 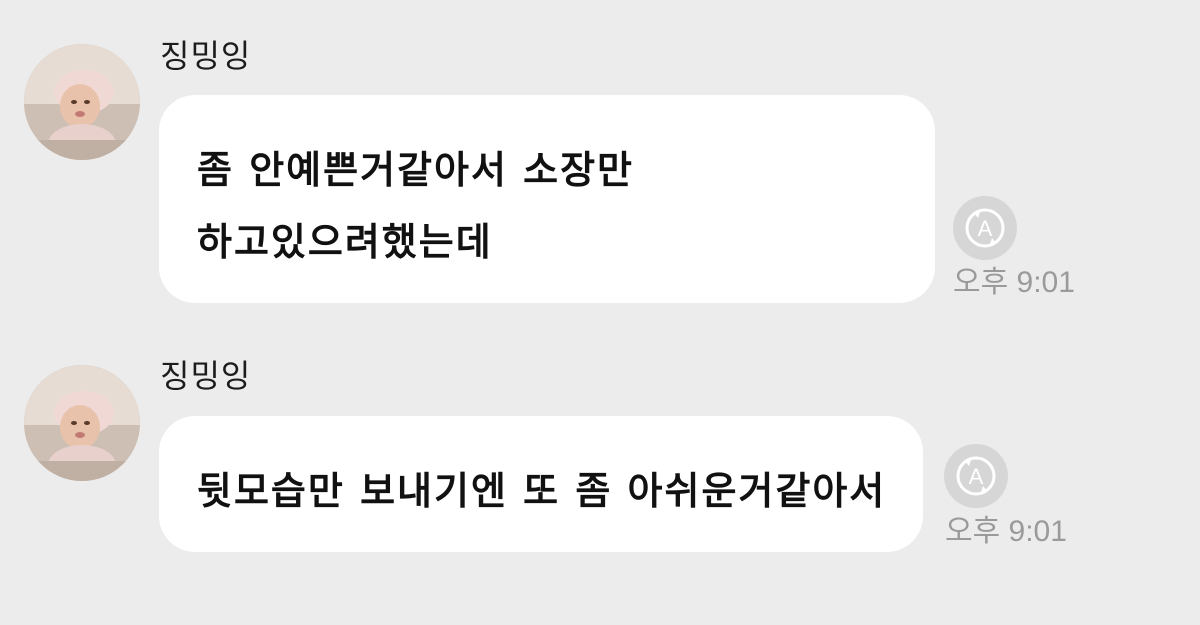 I want to click on message-text-line: 좀 안예쁜거같아서 소장만, so click(x=416, y=170).